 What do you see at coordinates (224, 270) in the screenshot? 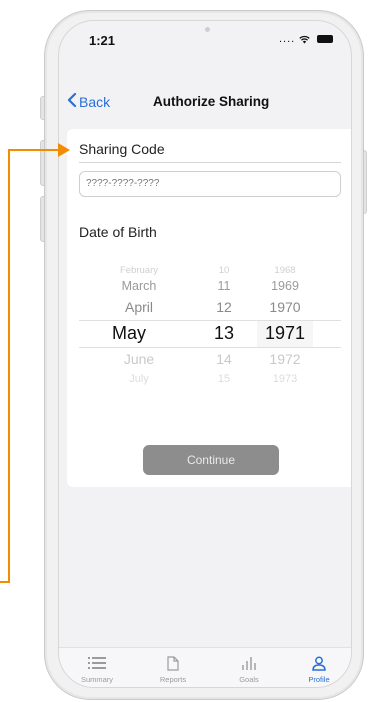
I see `picker-day-option: 10` at bounding box center [224, 270].